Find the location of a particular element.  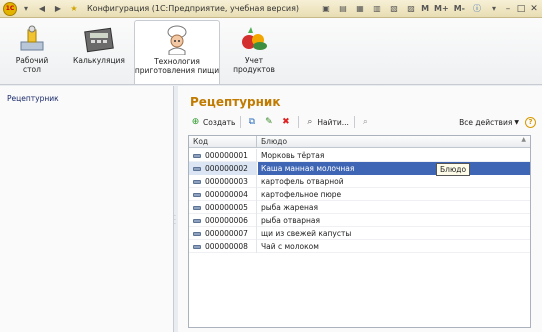

edit-button: ✎ is located at coordinates (269, 122).